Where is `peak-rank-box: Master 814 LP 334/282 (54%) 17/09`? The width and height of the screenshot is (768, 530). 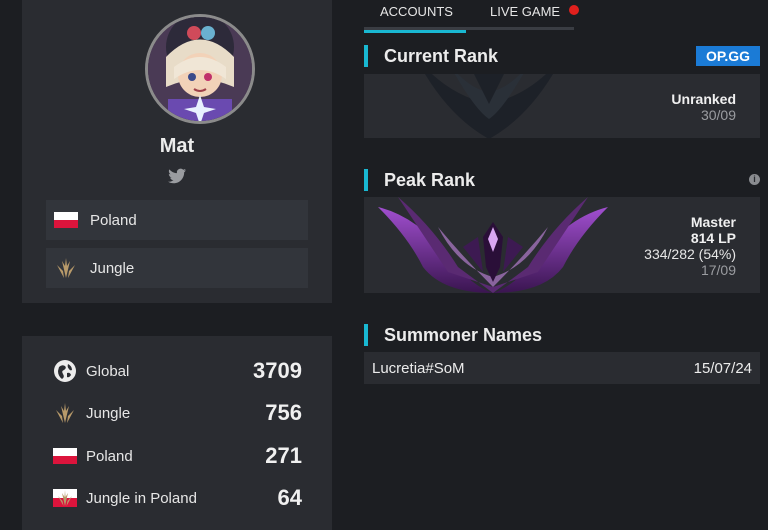
peak-rank-box: Master 814 LP 334/282 (54%) 17/09 is located at coordinates (562, 245).